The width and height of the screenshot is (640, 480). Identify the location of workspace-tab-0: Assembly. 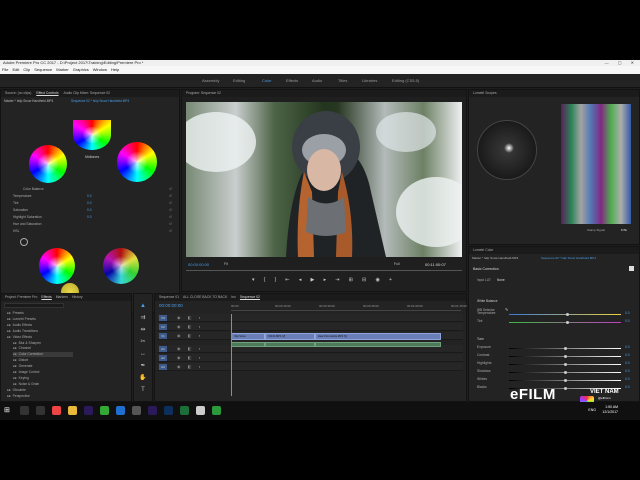
(210, 80).